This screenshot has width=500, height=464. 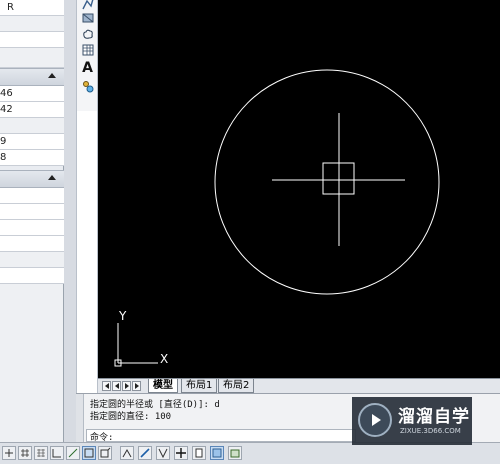 What do you see at coordinates (199, 453) in the screenshot?
I see `annotation-monitor-button` at bounding box center [199, 453].